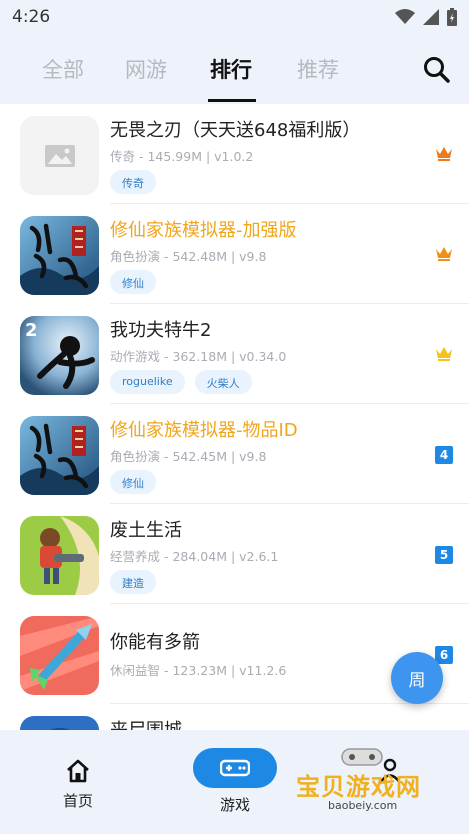 Image resolution: width=469 pixels, height=834 pixels. I want to click on nav-games: 游戏, so click(235, 782).